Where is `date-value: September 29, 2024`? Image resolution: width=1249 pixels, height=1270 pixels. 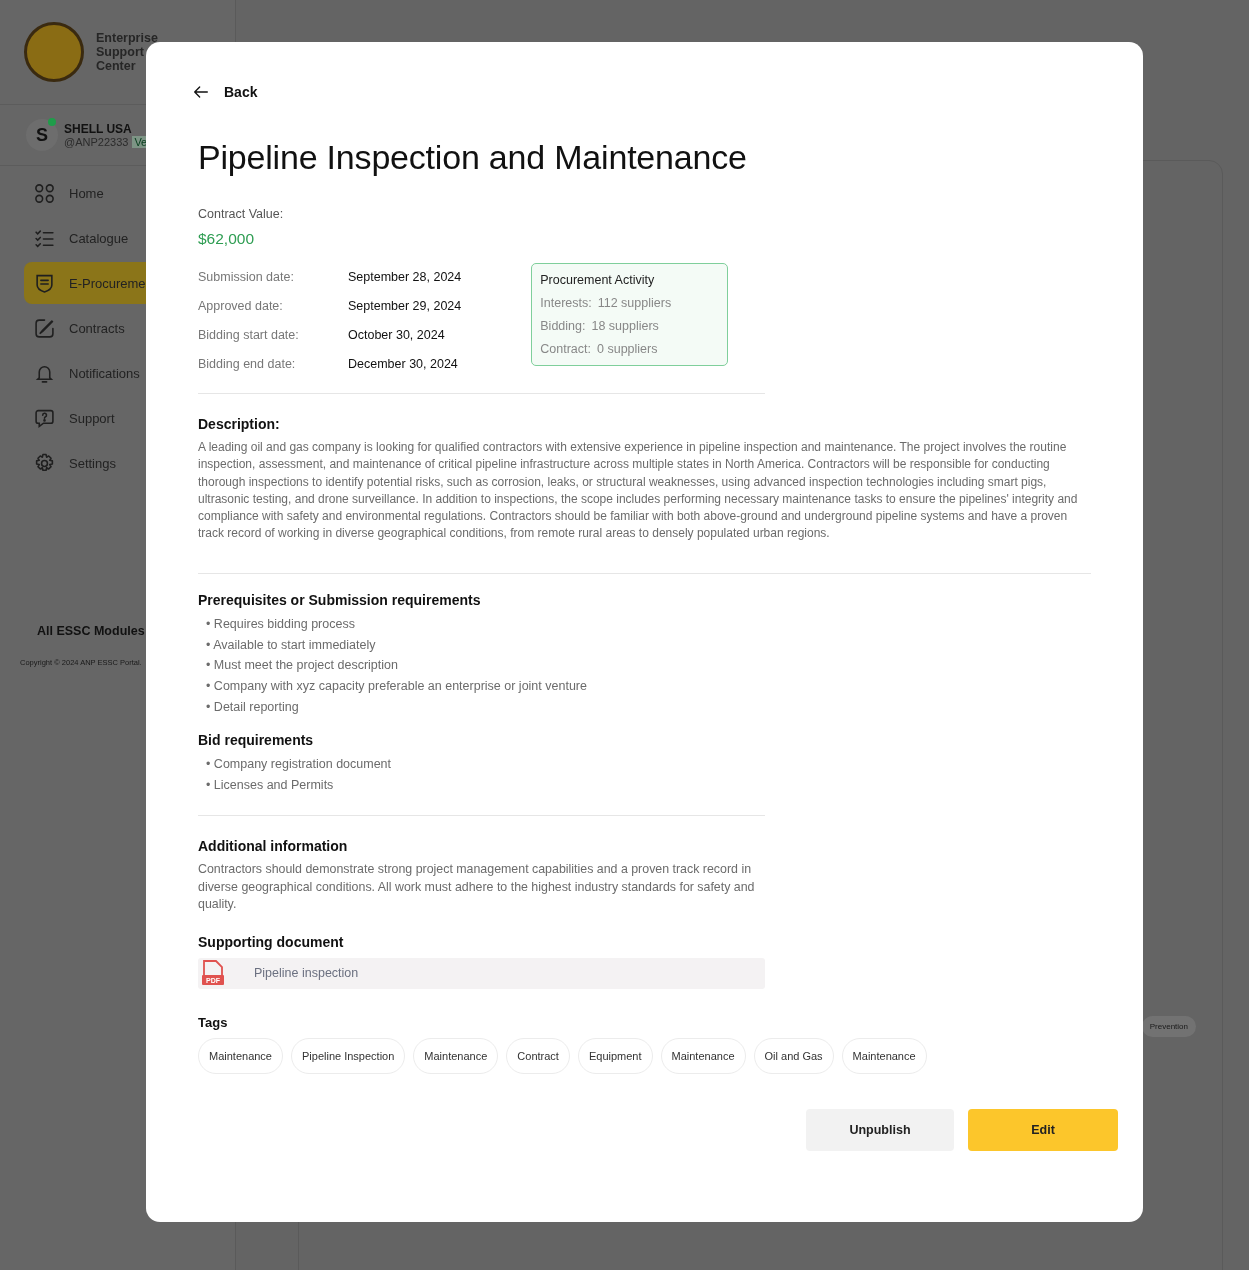
date-value: September 29, 2024 is located at coordinates (405, 306).